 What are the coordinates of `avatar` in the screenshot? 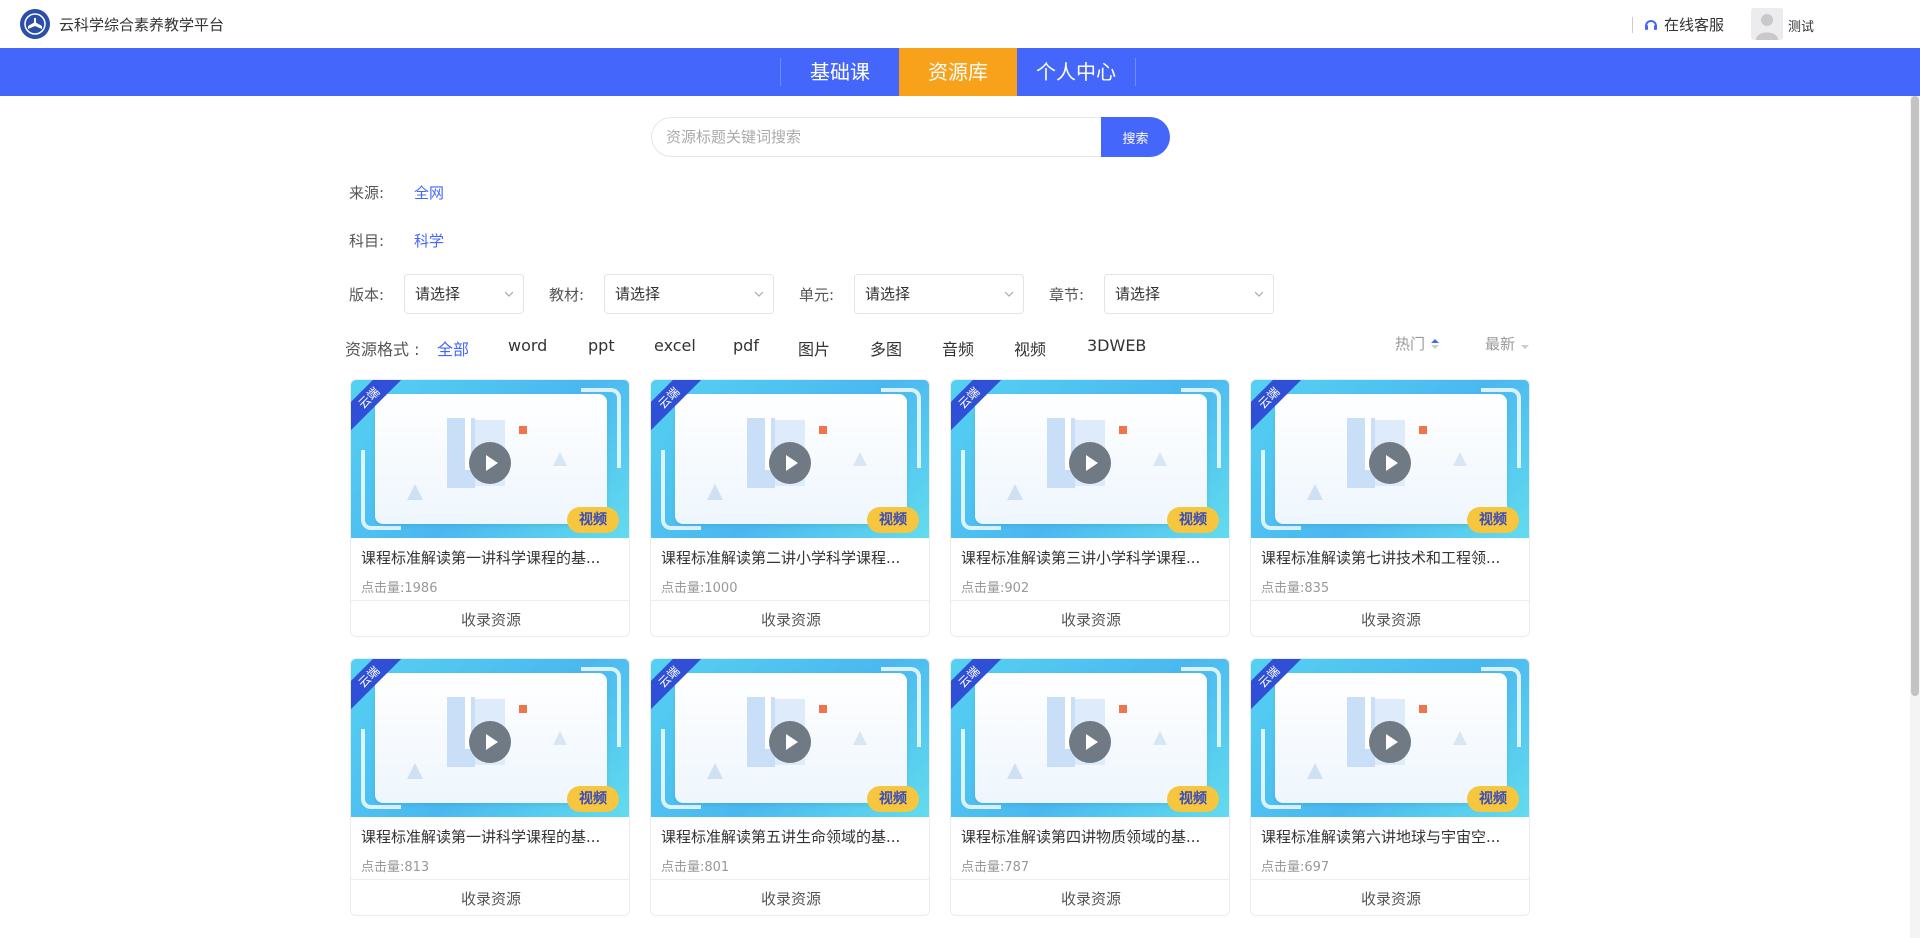 It's located at (1767, 24).